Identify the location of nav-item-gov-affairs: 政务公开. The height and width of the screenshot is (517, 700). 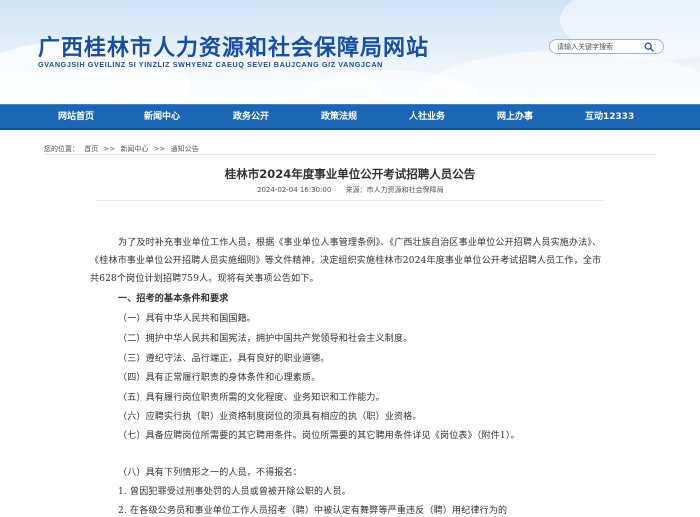
(251, 117).